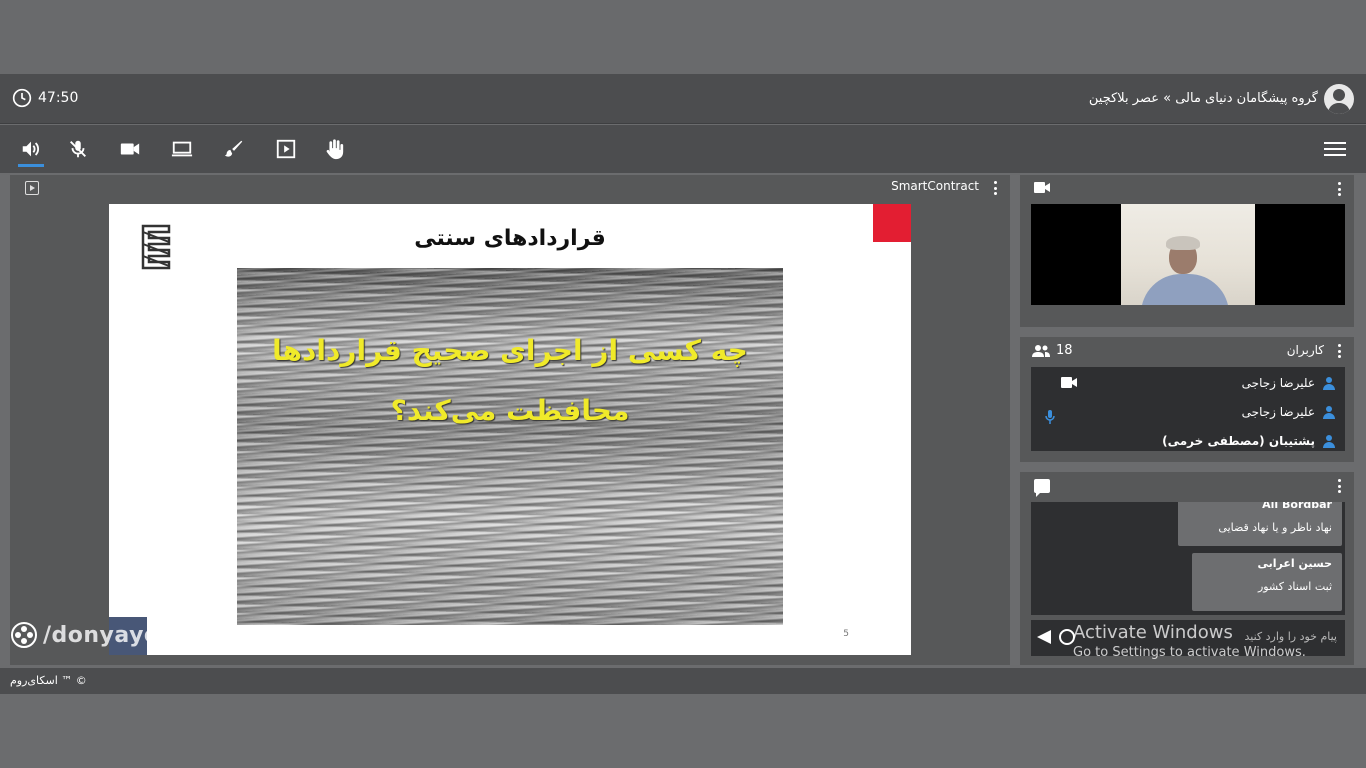 The width and height of the screenshot is (1366, 768). What do you see at coordinates (1041, 350) in the screenshot?
I see `group-icon` at bounding box center [1041, 350].